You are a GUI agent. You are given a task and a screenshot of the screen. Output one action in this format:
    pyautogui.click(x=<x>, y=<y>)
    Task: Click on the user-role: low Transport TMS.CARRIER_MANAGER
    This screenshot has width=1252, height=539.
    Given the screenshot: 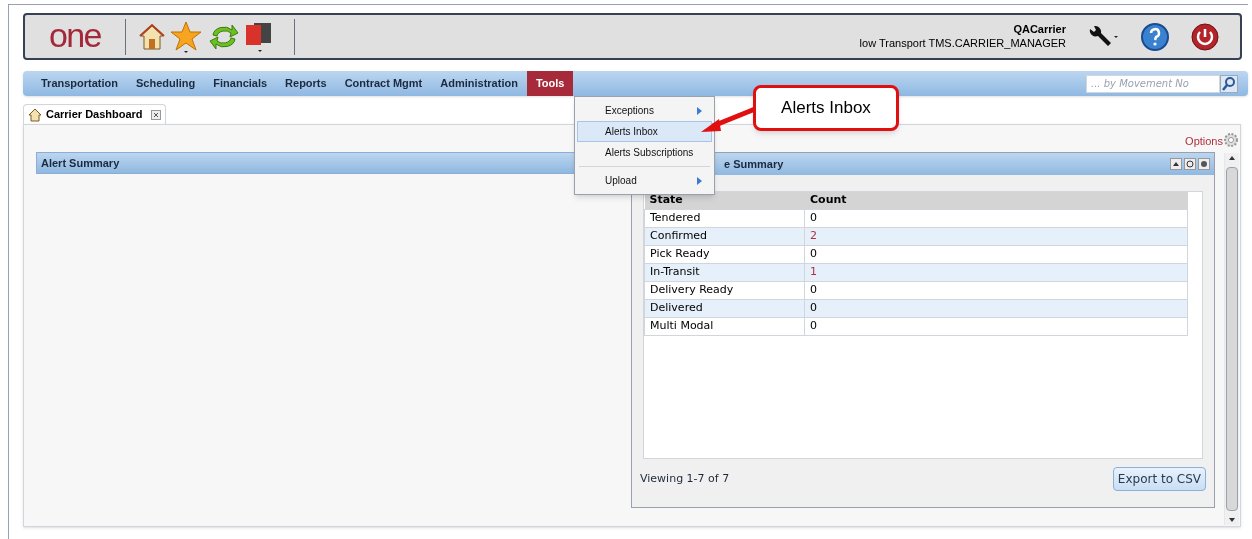 What is the action you would take?
    pyautogui.click(x=962, y=43)
    